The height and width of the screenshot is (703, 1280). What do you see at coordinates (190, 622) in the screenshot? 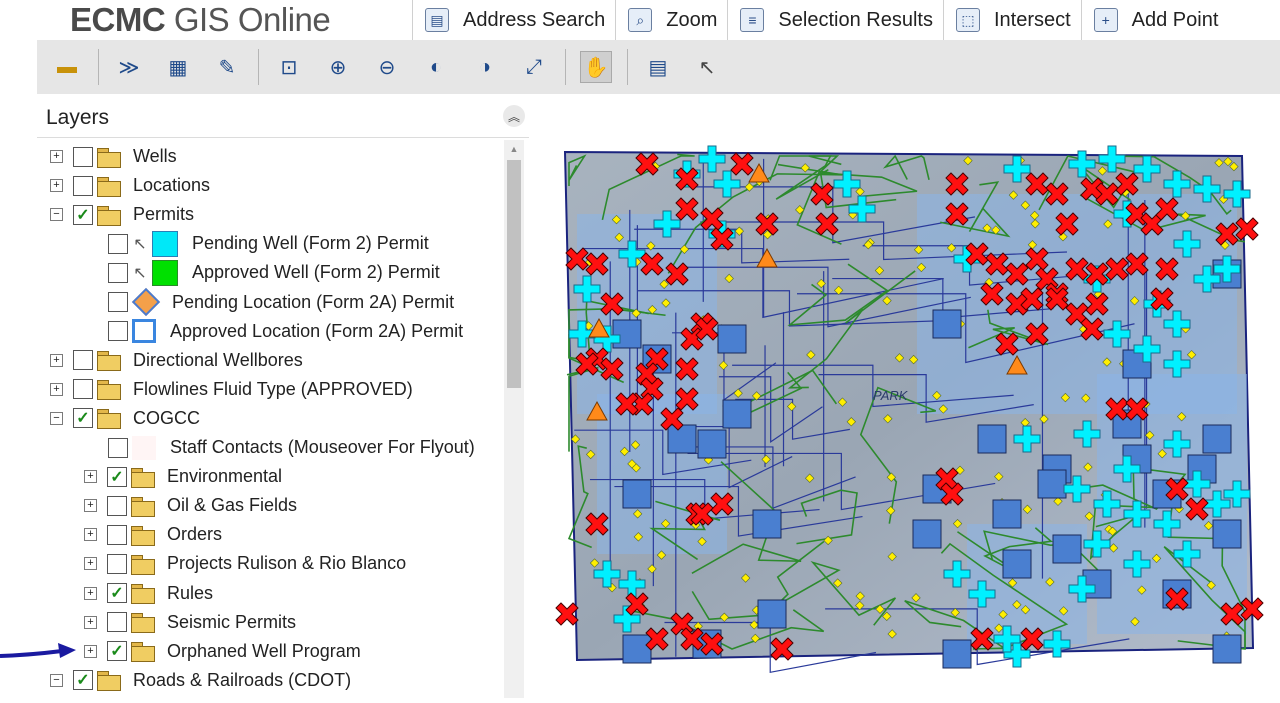
I see `layer-row: + Seismic Permits` at bounding box center [190, 622].